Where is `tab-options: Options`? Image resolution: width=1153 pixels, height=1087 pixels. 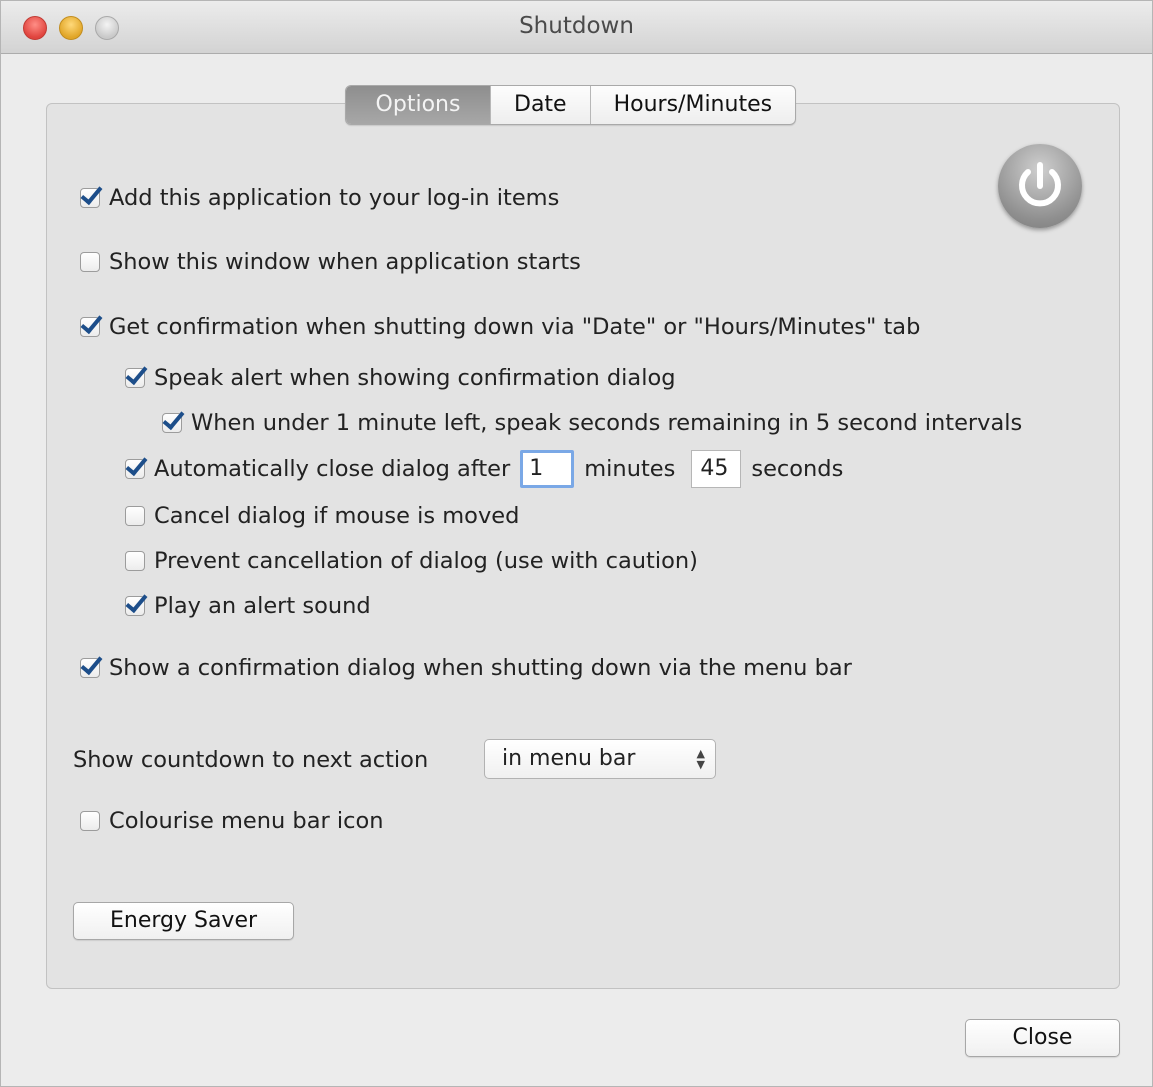
tab-options: Options is located at coordinates (418, 105).